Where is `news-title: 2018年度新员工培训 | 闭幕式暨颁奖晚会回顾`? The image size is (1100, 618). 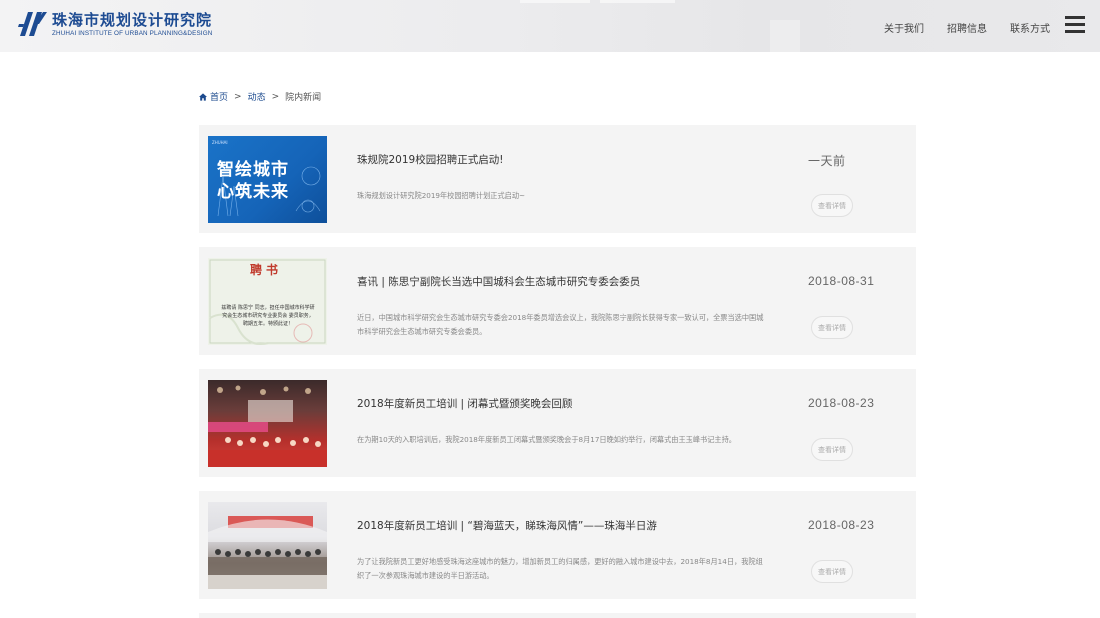
news-title: 2018年度新员工培训 | 闭幕式暨颁奖晚会回顾 is located at coordinates (464, 403).